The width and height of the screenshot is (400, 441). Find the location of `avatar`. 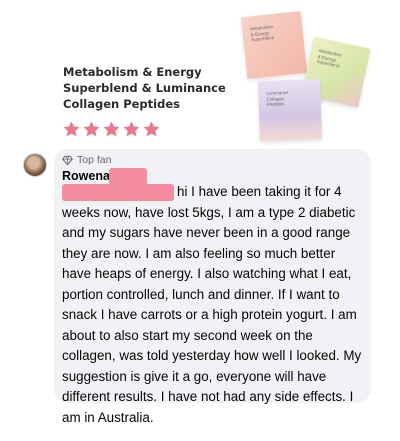

avatar is located at coordinates (35, 165).